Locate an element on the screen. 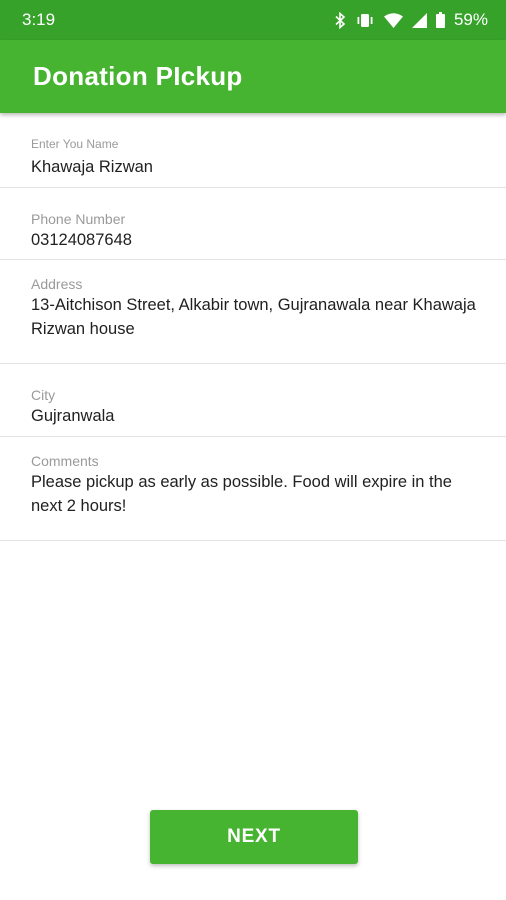  app-bar: Donation PIckup is located at coordinates (253, 76).